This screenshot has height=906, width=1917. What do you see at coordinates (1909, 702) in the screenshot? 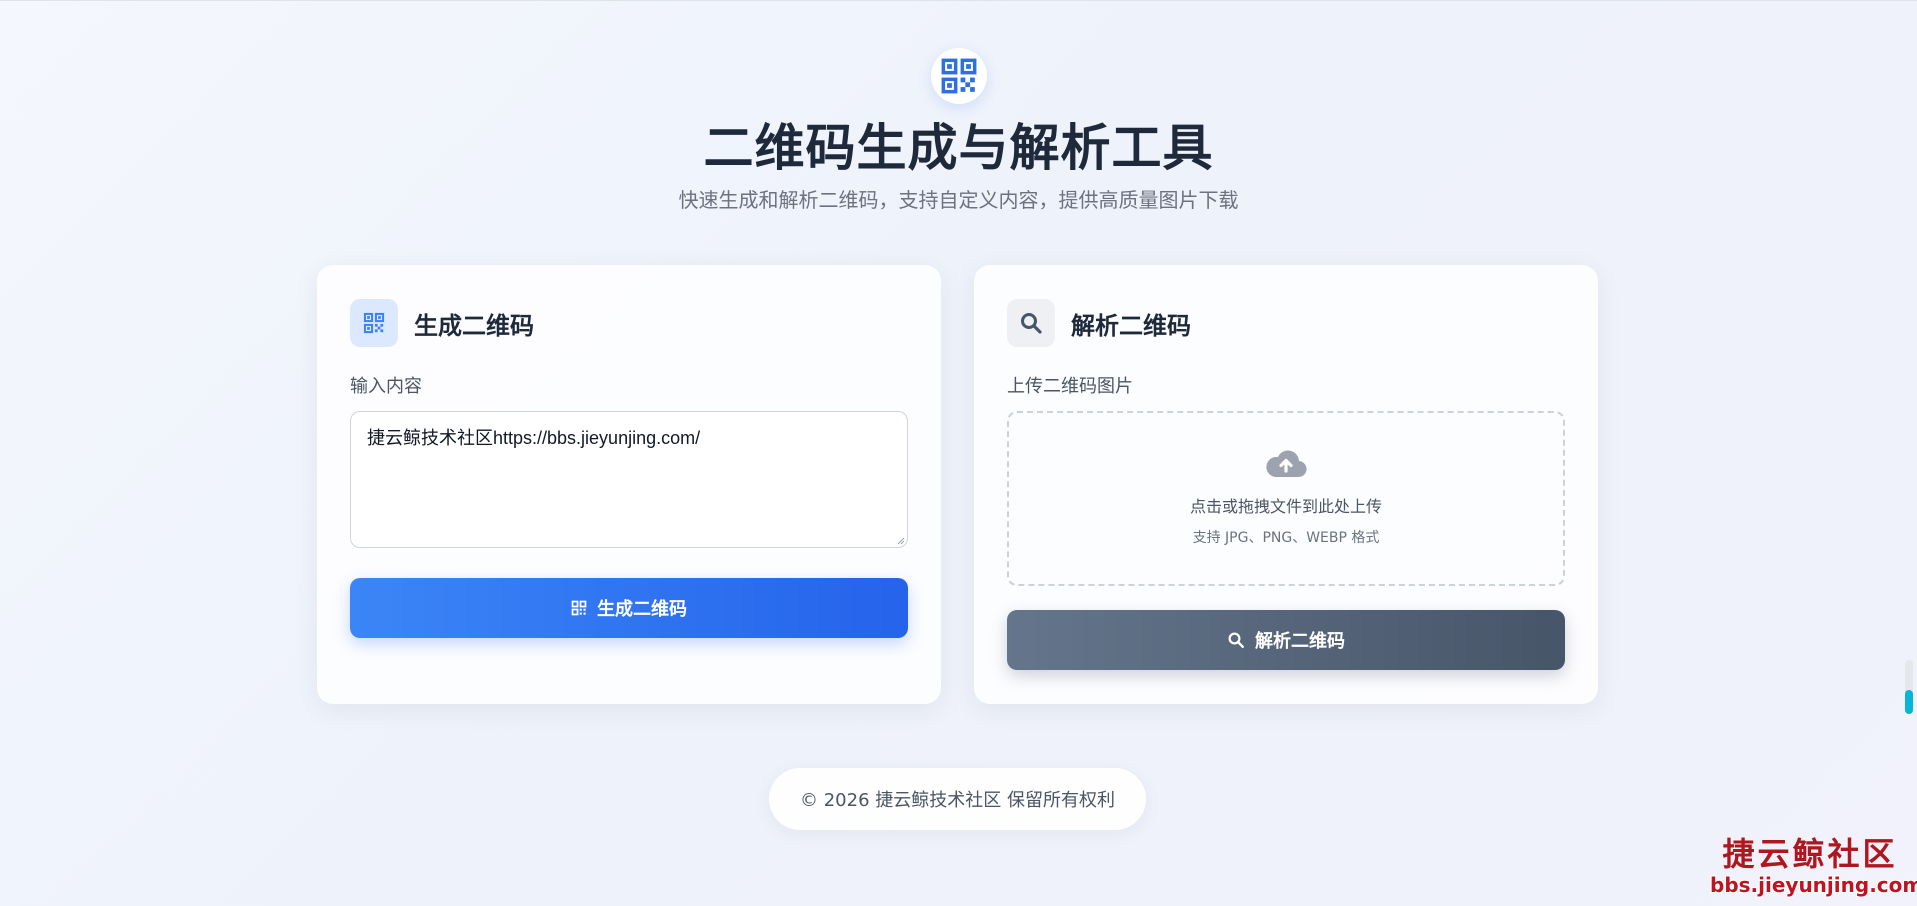
I see `scrollbar-thumb` at bounding box center [1909, 702].